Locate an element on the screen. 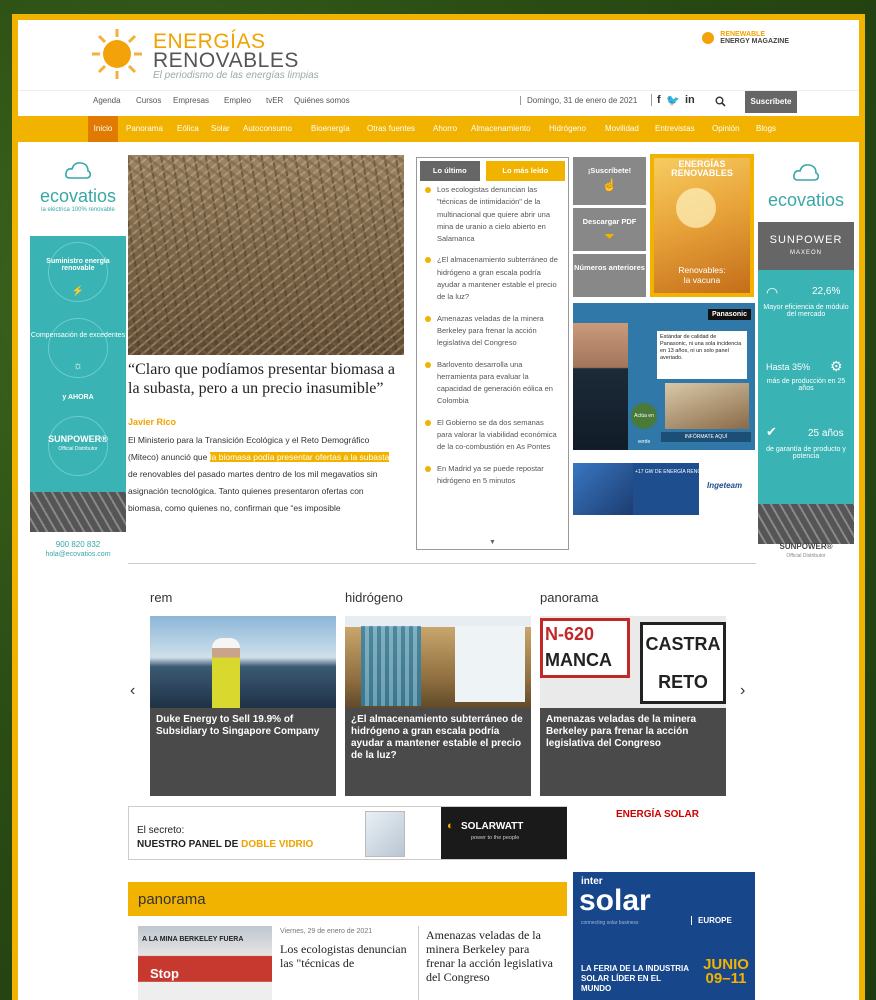 This screenshot has width=876, height=1000. nav-ahorro: Ahorro is located at coordinates (445, 128).